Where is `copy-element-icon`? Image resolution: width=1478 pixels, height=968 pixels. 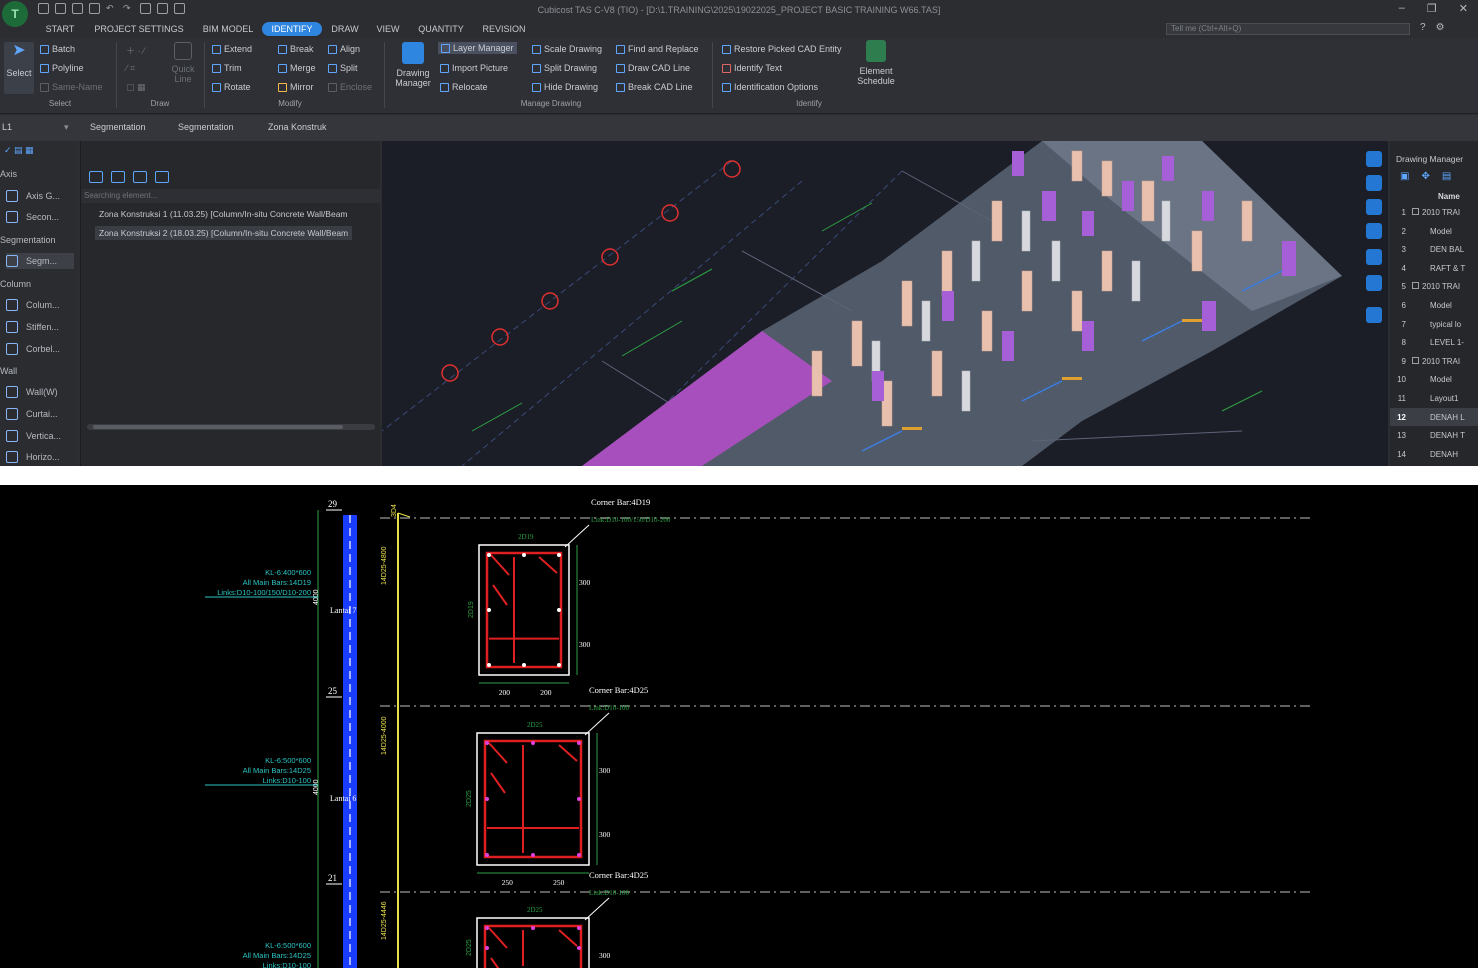 copy-element-icon is located at coordinates (140, 177).